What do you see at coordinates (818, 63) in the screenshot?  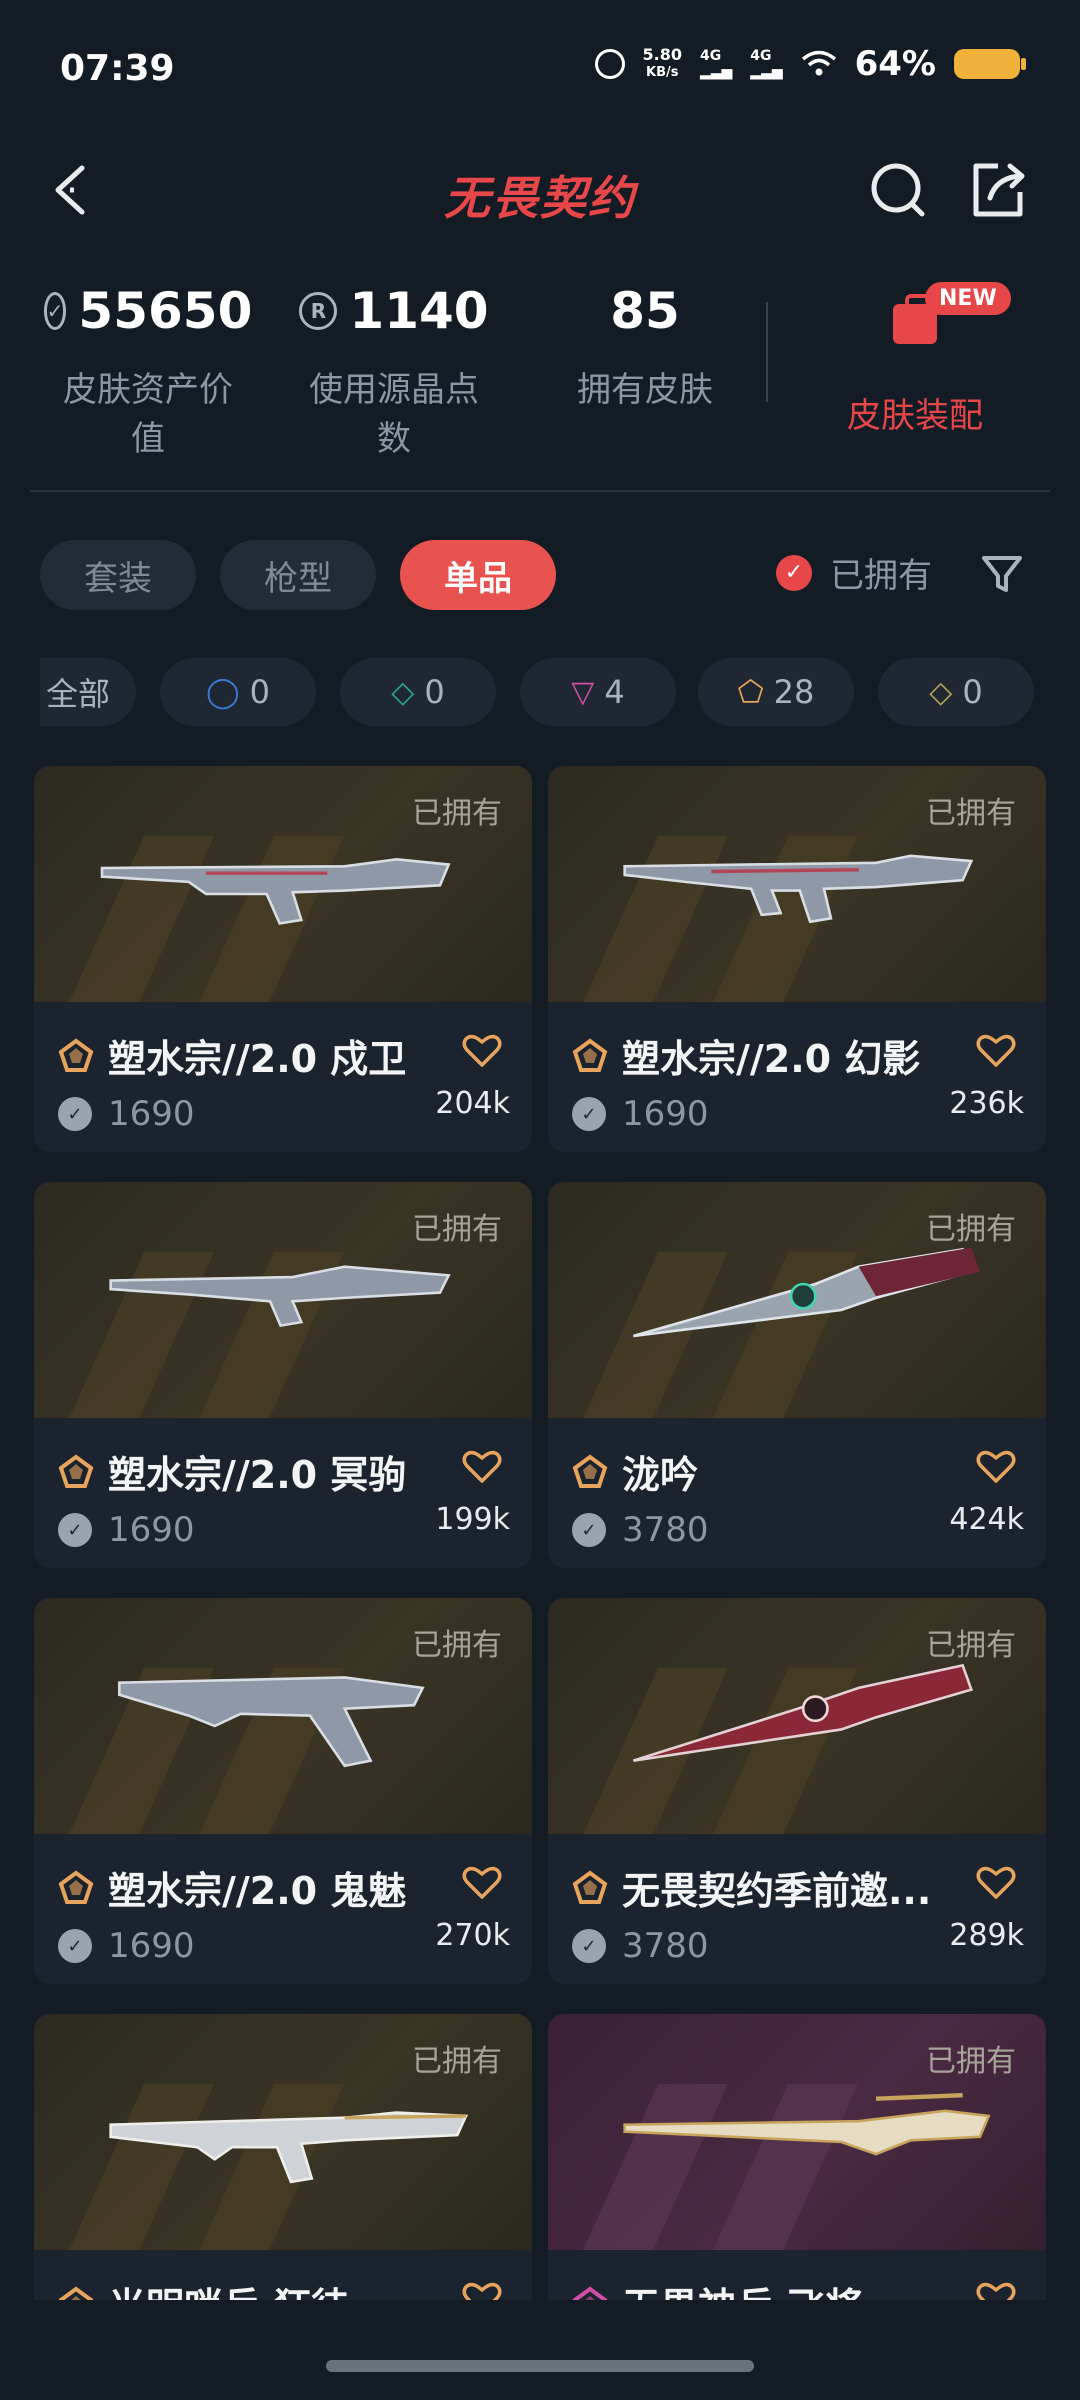 I see `wifi-icon` at bounding box center [818, 63].